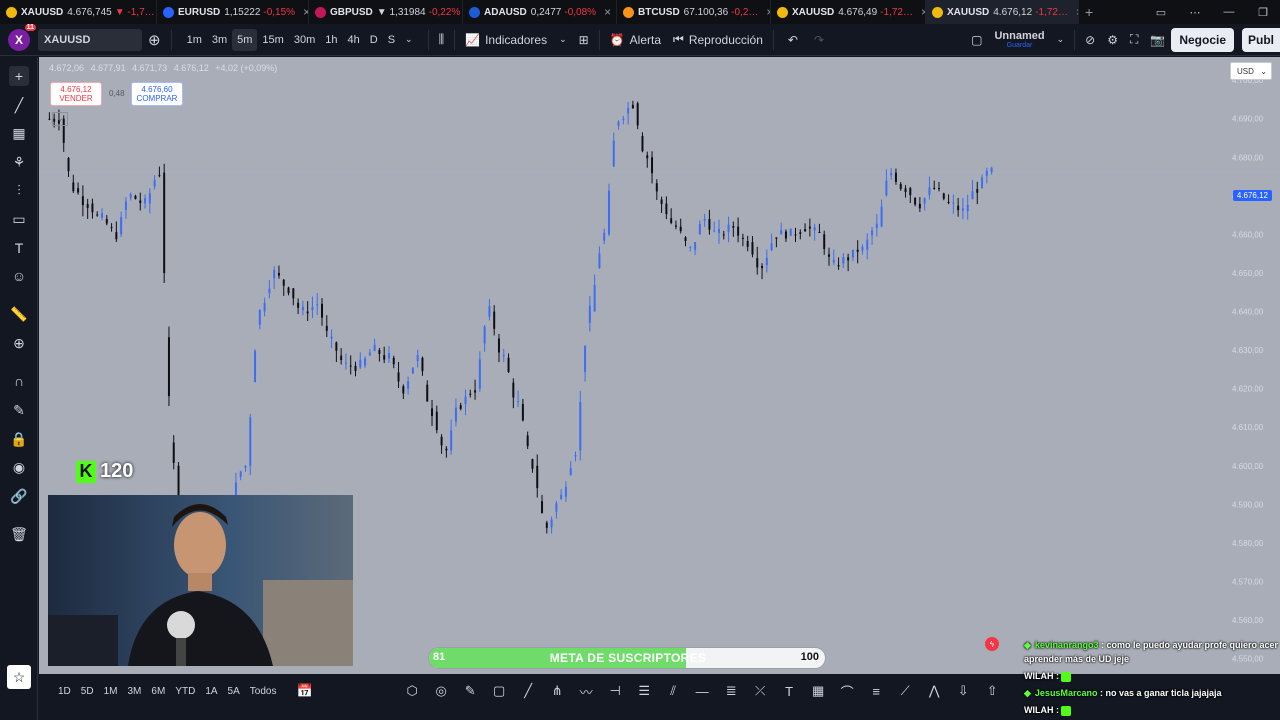  I want to click on range-all: Todos, so click(263, 691).